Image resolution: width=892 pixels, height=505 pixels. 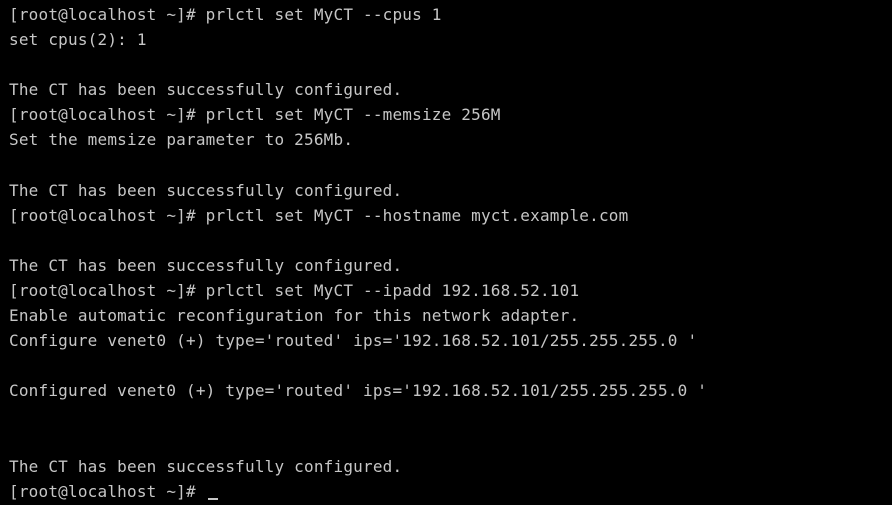 What do you see at coordinates (107, 491) in the screenshot?
I see `command-prompt: [root@localhost ~]#` at bounding box center [107, 491].